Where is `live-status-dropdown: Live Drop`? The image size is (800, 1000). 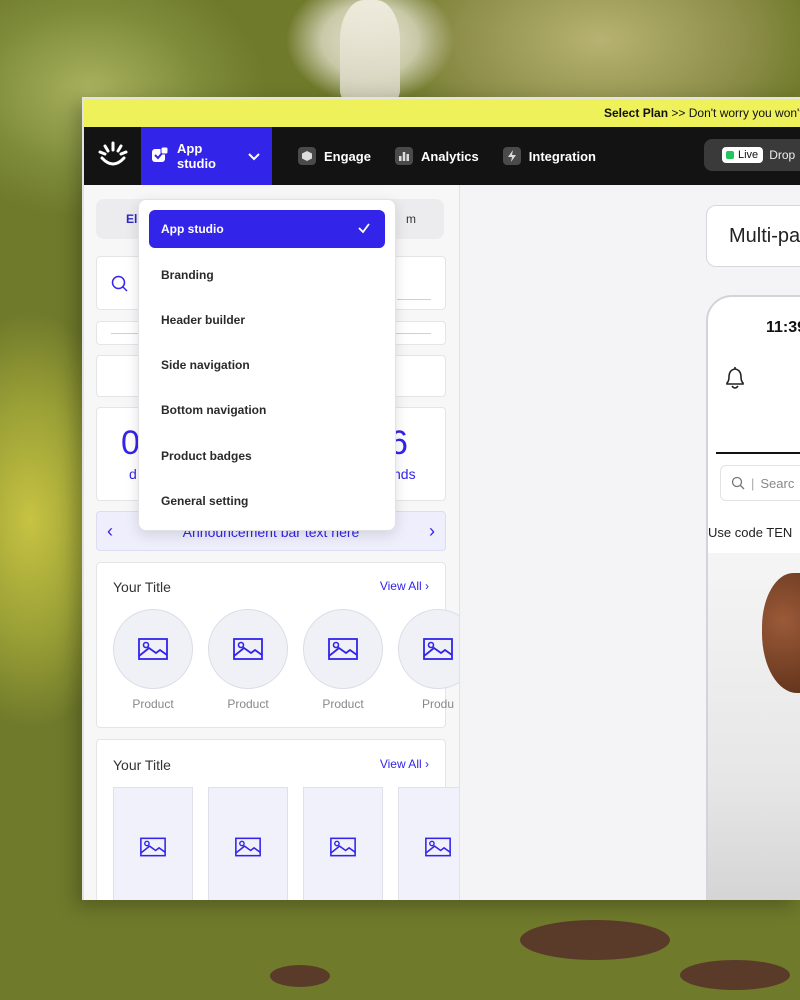
live-status-dropdown: Live Drop is located at coordinates (752, 155).